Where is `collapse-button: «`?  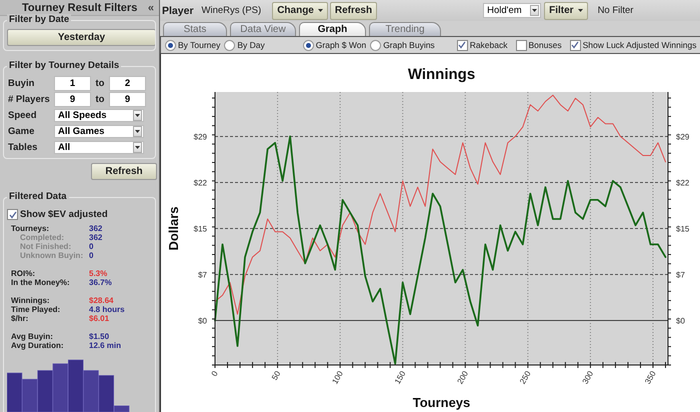 collapse-button: « is located at coordinates (151, 8).